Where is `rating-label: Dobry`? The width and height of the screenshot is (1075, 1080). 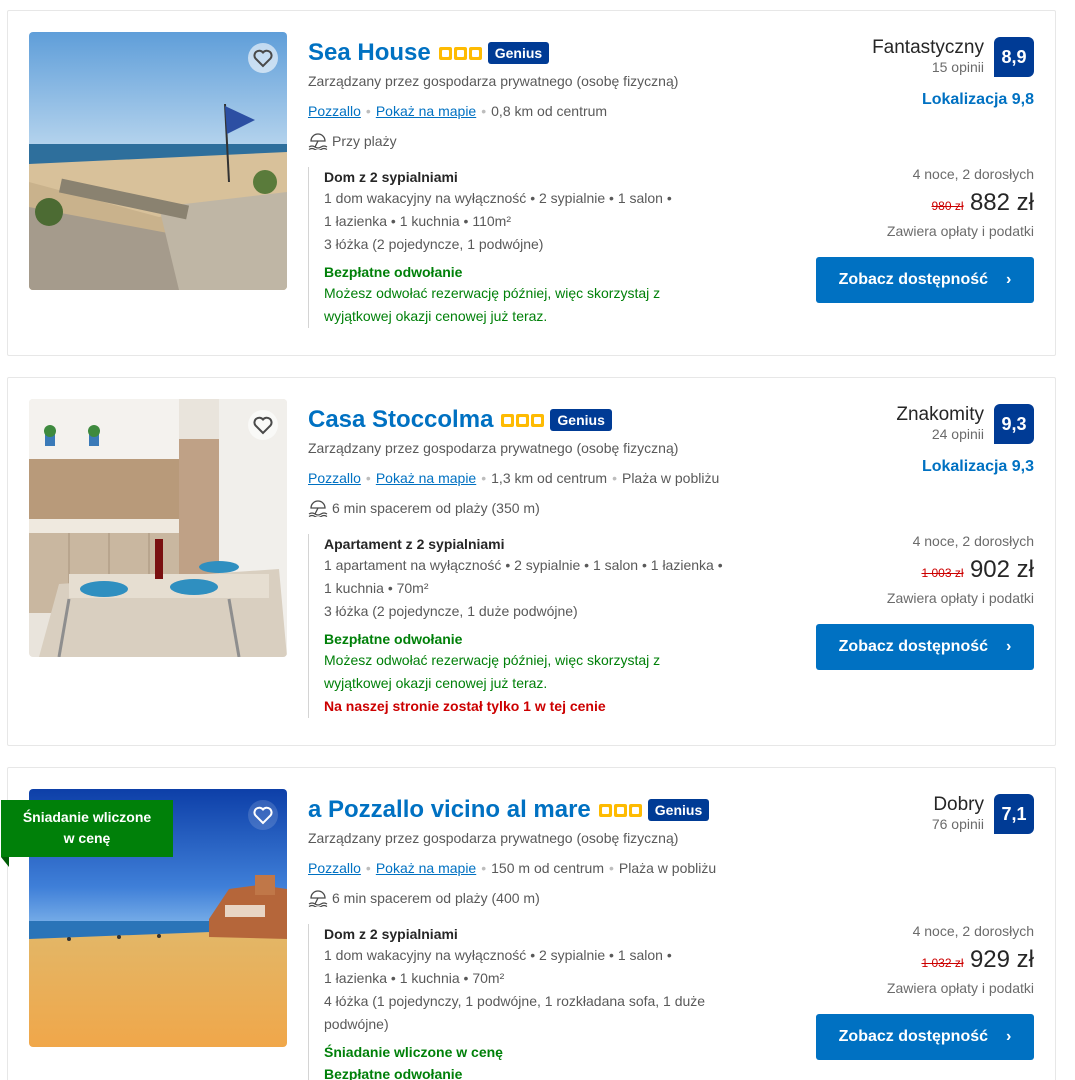
rating-label: Dobry is located at coordinates (958, 804).